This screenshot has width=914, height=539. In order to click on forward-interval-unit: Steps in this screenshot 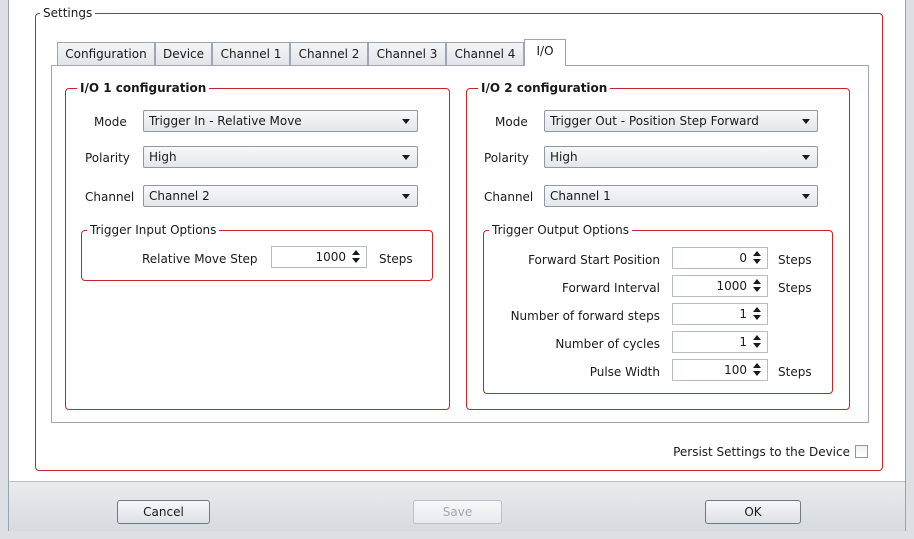, I will do `click(795, 288)`.